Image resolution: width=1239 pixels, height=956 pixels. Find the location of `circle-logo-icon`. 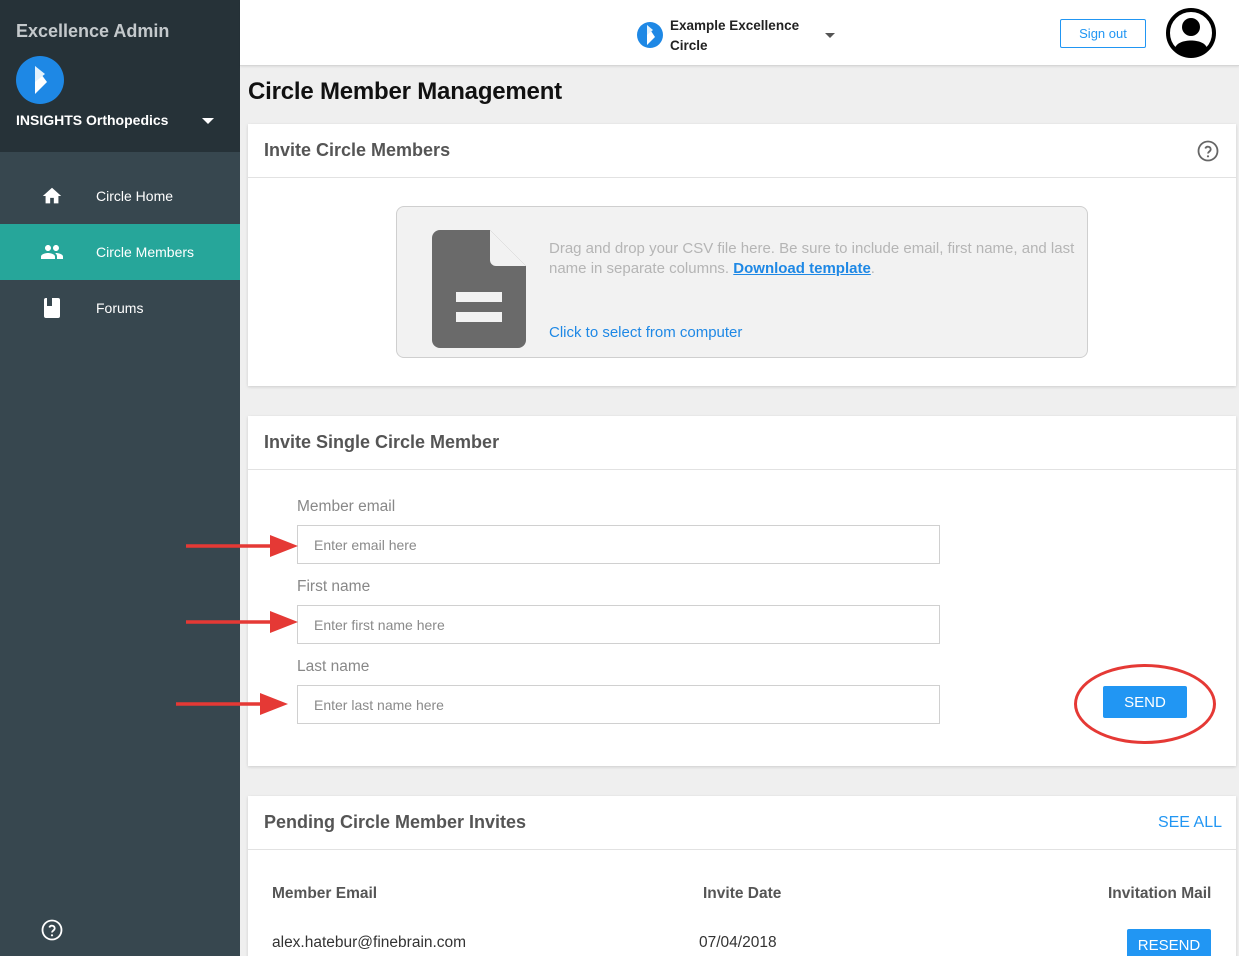

circle-logo-icon is located at coordinates (650, 35).